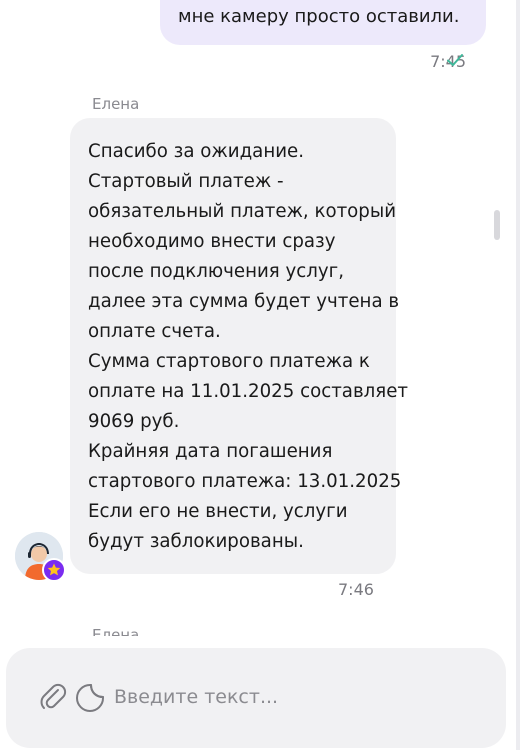 Image resolution: width=520 pixels, height=750 pixels. I want to click on message-line: Если его не внести, услуги, so click(218, 511).